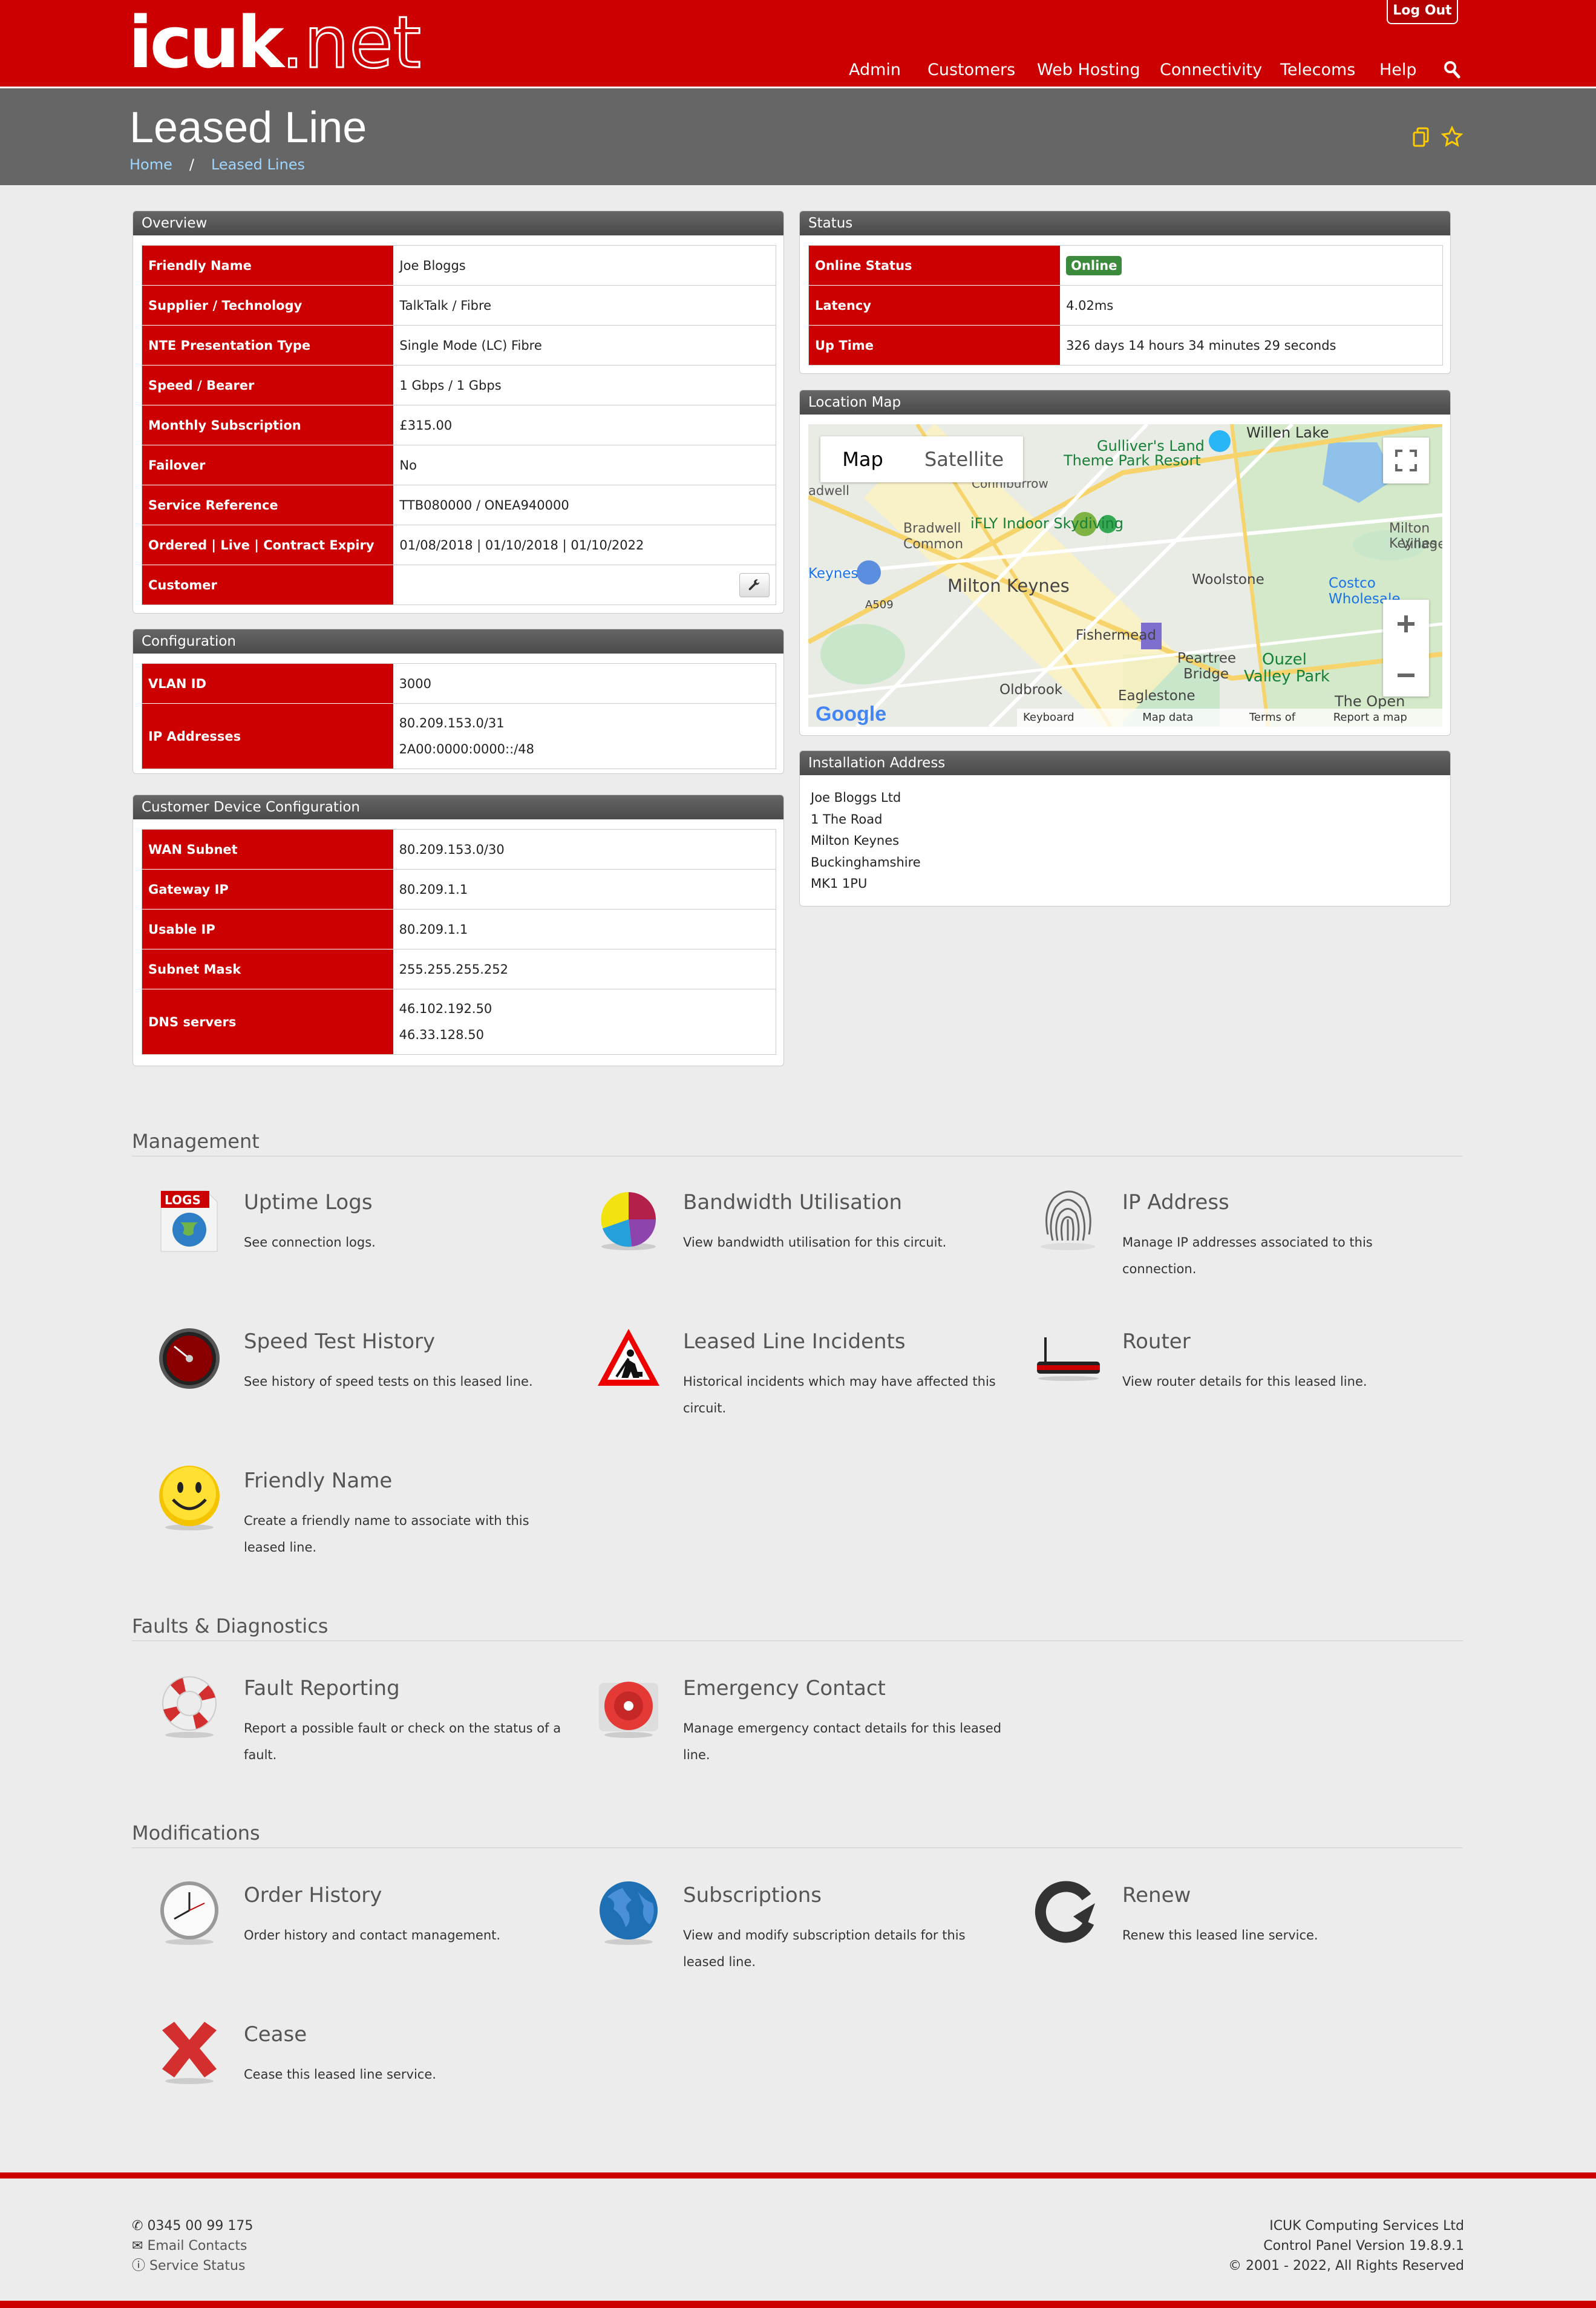  I want to click on google-logo: Google, so click(851, 714).